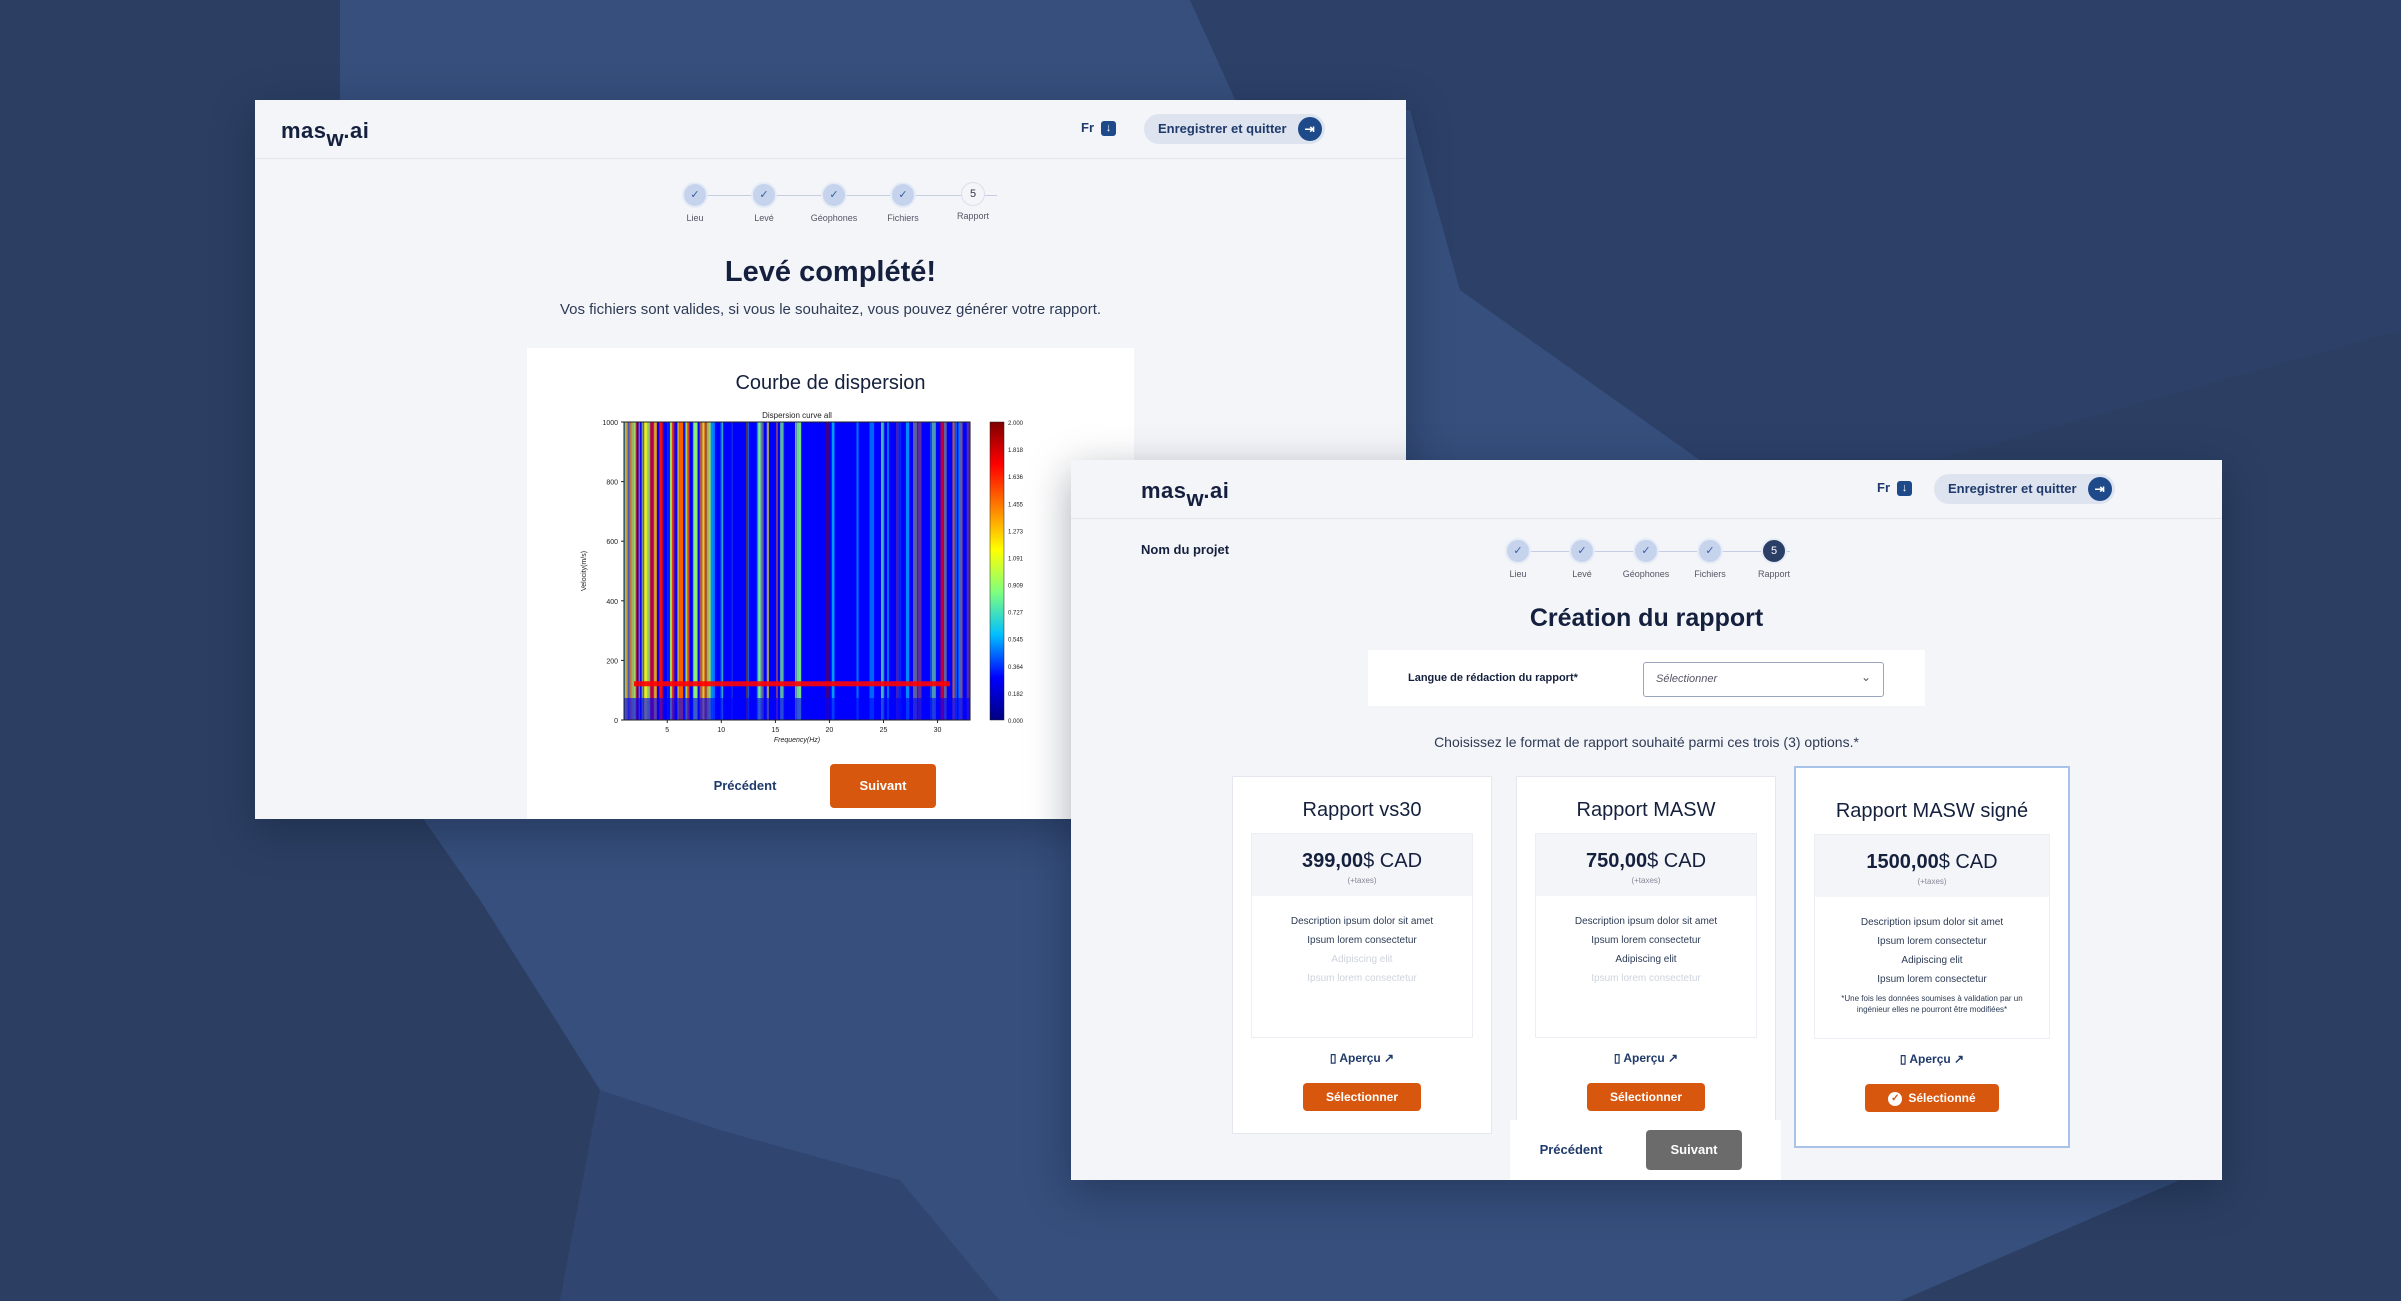  What do you see at coordinates (997, 571) in the screenshot?
I see `colorbar` at bounding box center [997, 571].